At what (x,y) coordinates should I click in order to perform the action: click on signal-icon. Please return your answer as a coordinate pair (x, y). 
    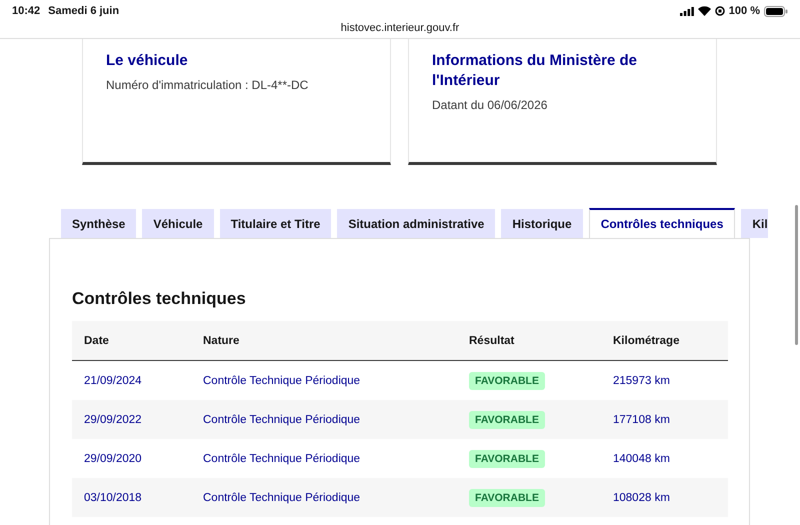
    Looking at the image, I should click on (687, 11).